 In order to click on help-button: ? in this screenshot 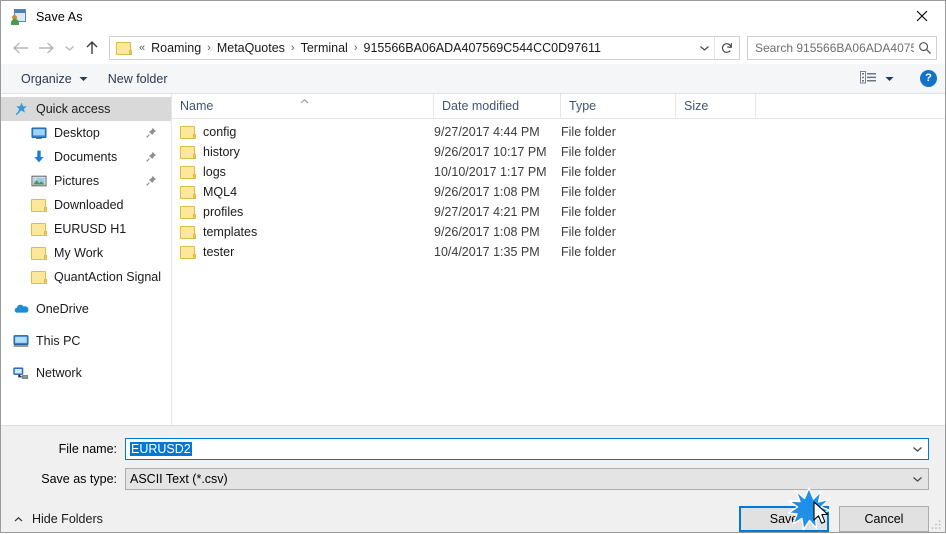, I will do `click(928, 78)`.